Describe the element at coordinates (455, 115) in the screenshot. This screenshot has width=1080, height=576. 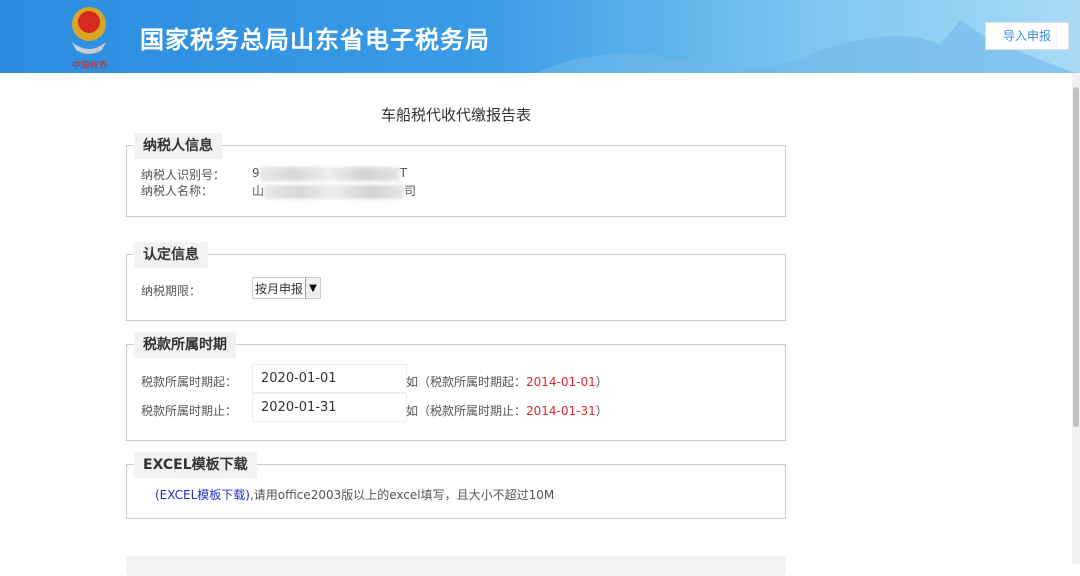
I see `page-title: 车船税代收代缴报告表` at that location.